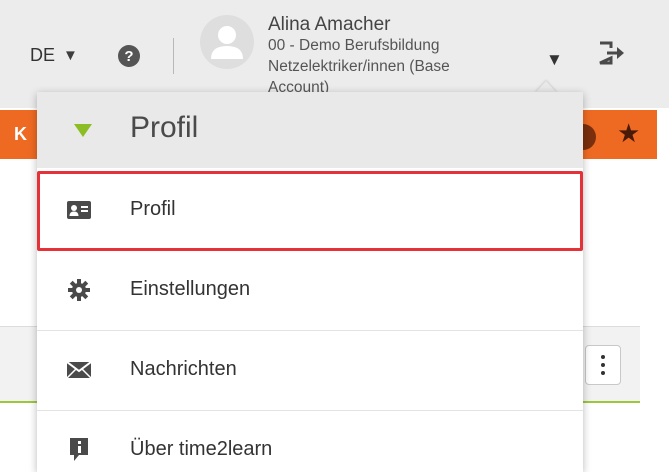 Image resolution: width=669 pixels, height=472 pixels. Describe the element at coordinates (354, 45) in the screenshot. I see `user-account-line-1: 00 - Demo Berufsbildung` at that location.